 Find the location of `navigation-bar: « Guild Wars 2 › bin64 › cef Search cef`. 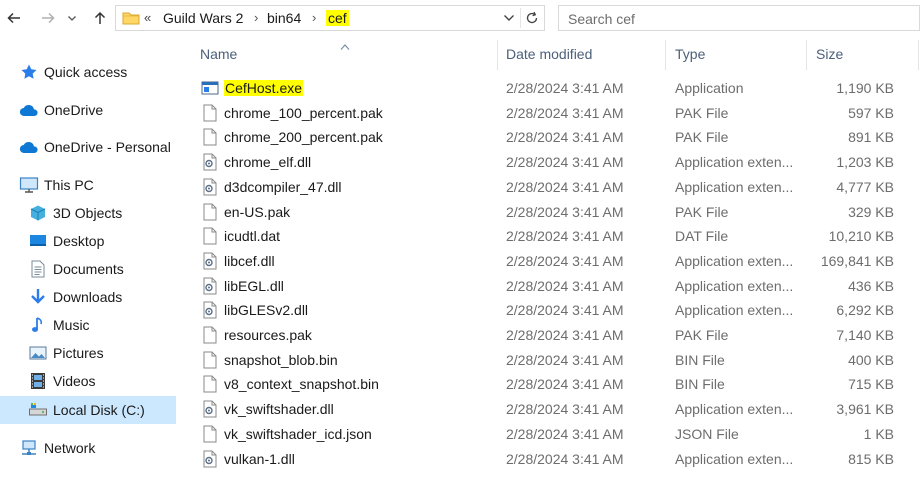

navigation-bar: « Guild Wars 2 › bin64 › cef Search cef is located at coordinates (460, 19).